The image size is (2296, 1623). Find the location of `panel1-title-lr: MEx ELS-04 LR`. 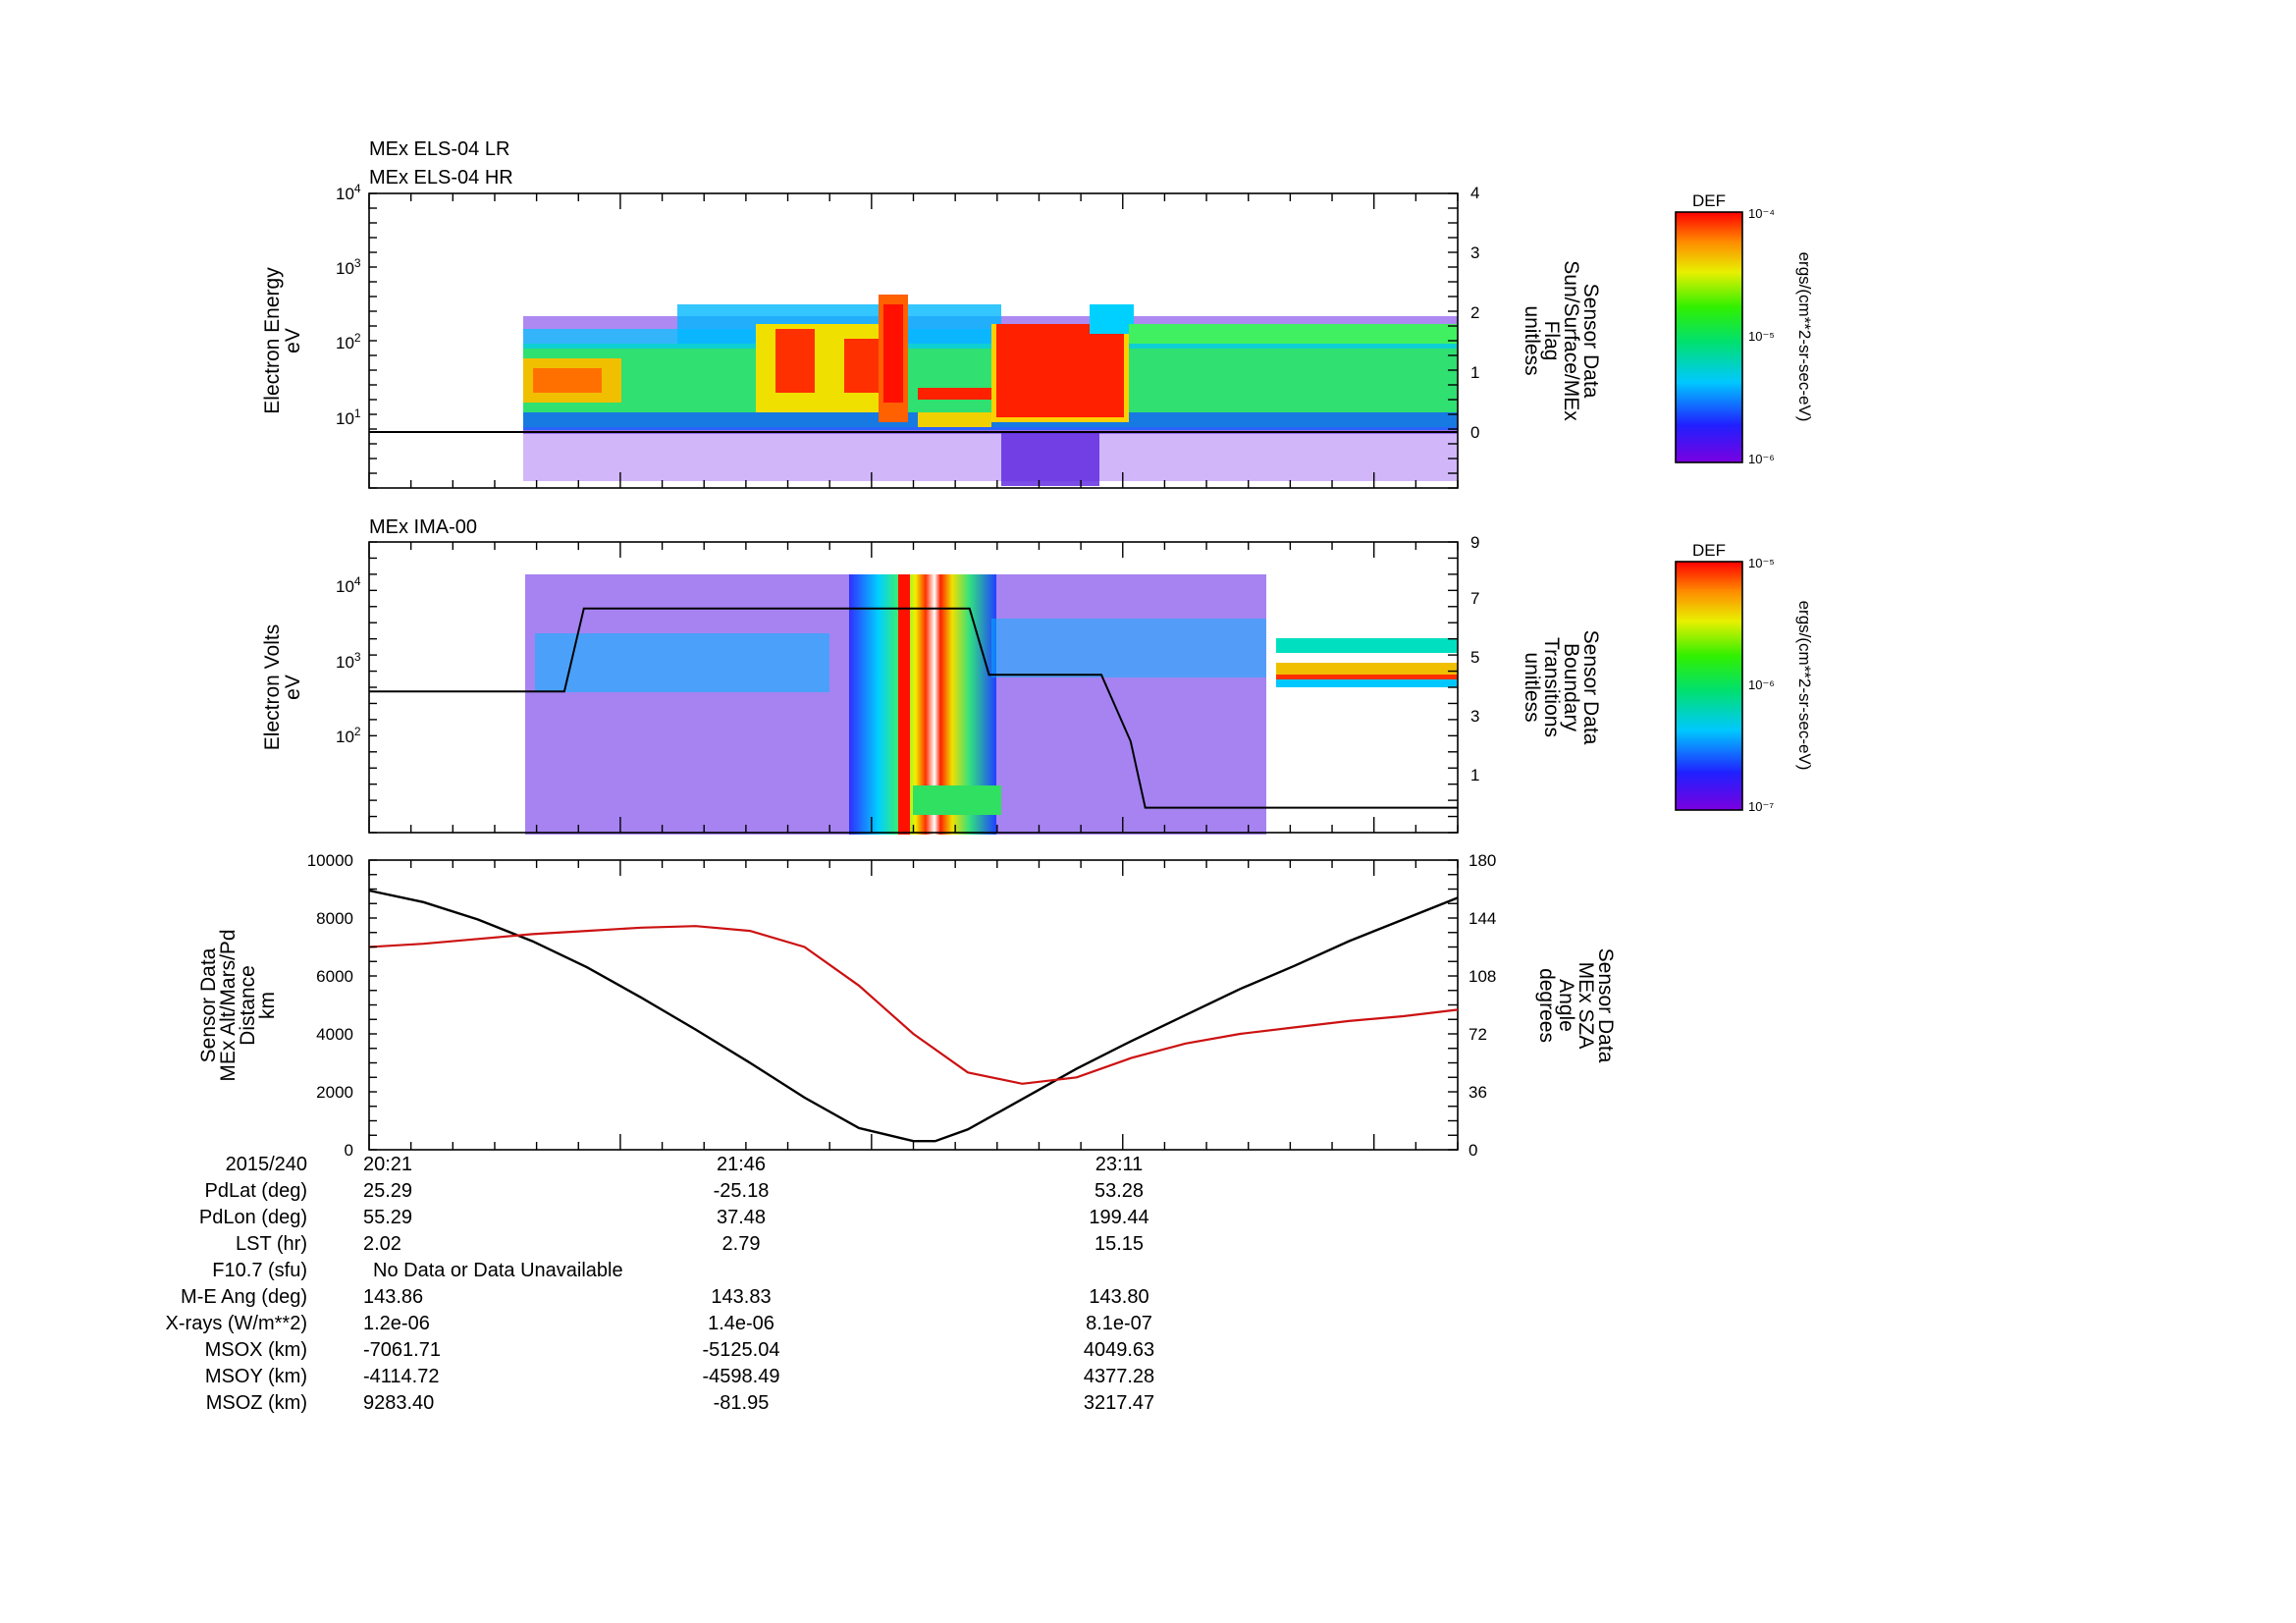

panel1-title-lr: MEx ELS-04 LR is located at coordinates (439, 149).